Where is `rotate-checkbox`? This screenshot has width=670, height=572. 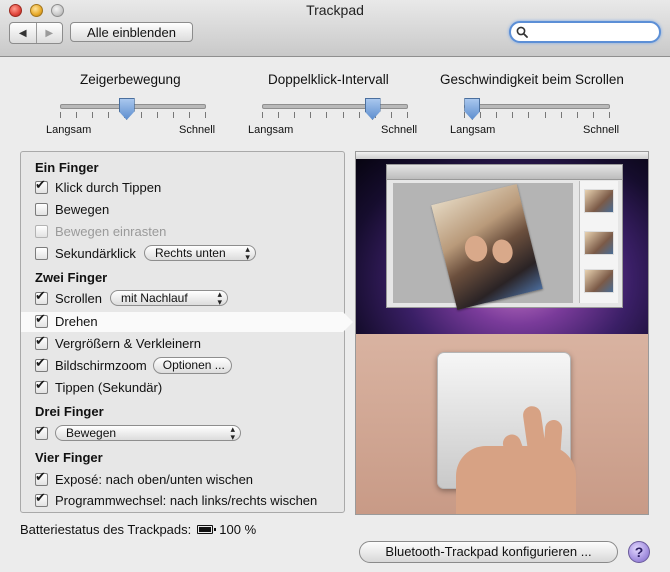
rotate-checkbox is located at coordinates (41, 320).